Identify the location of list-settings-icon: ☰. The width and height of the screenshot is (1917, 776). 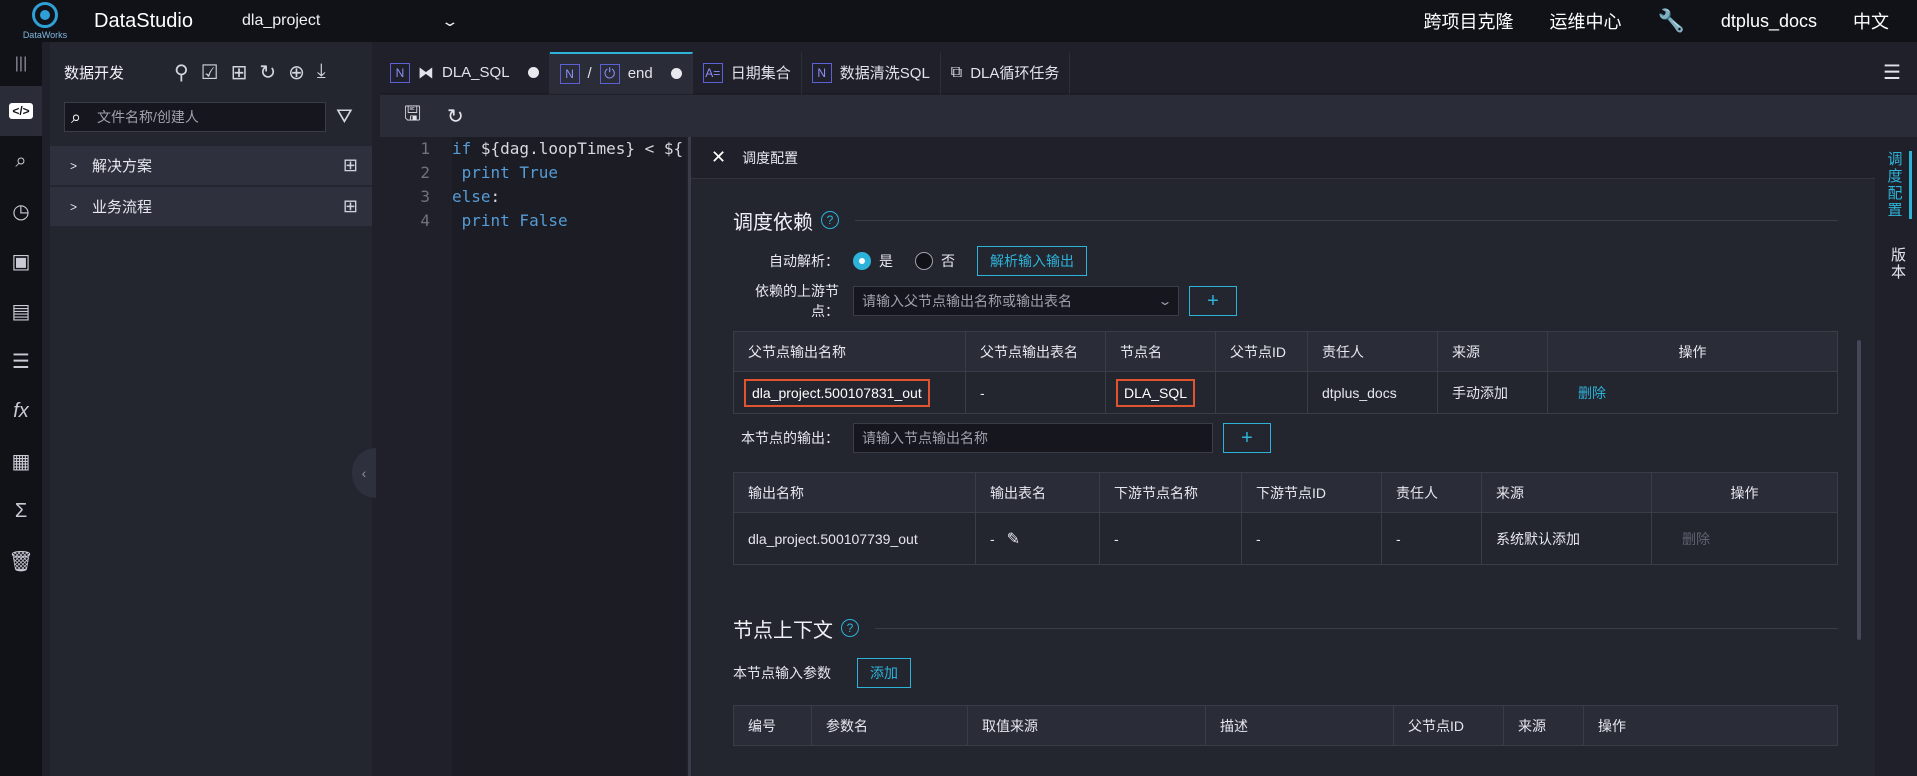
(21, 361).